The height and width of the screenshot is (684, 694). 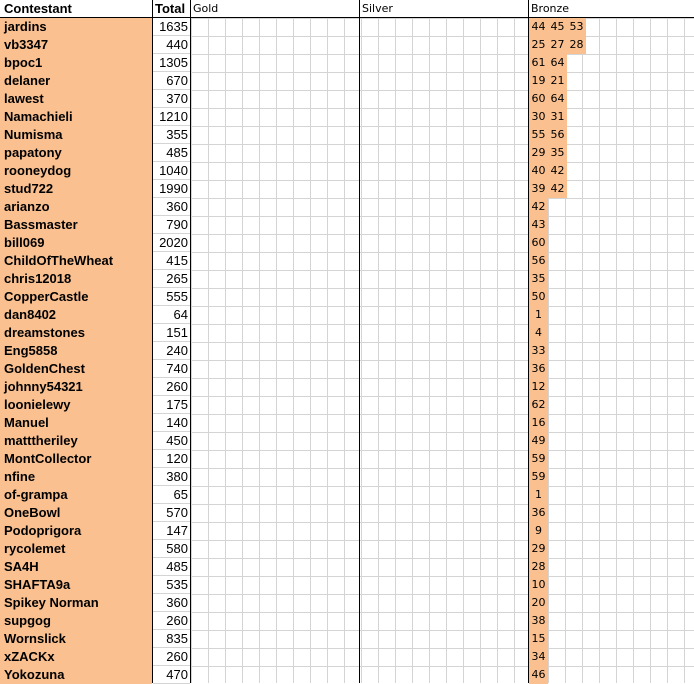 What do you see at coordinates (76, 297) in the screenshot?
I see `contestant-cell: CopperCastle` at bounding box center [76, 297].